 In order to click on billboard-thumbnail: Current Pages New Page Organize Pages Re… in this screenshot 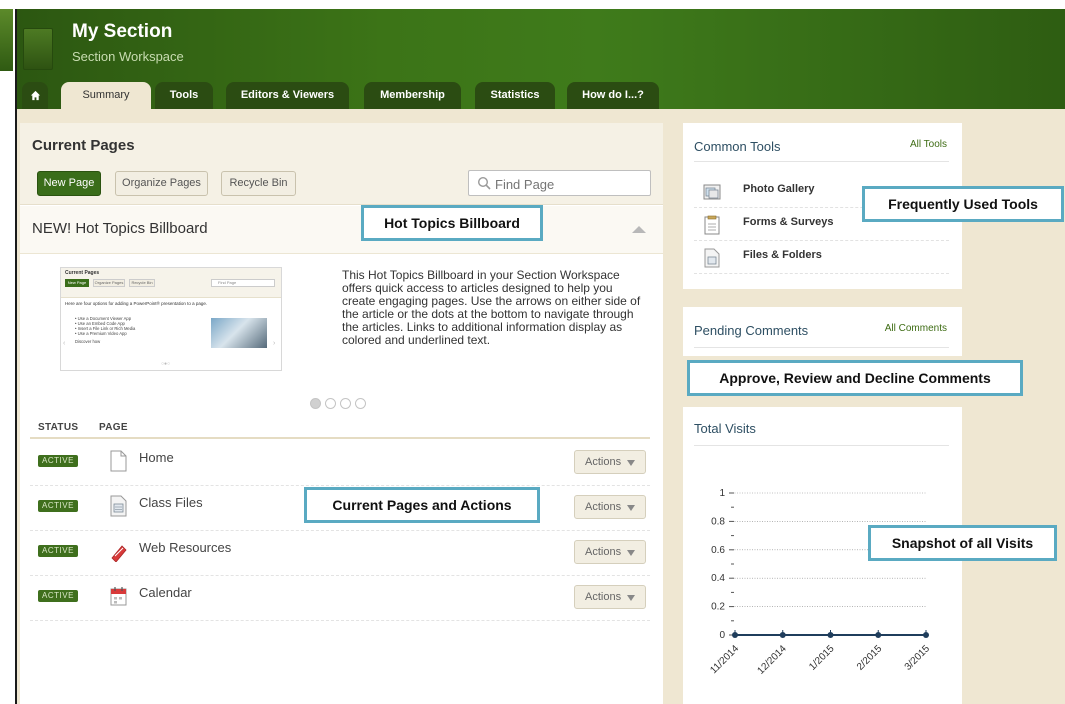, I will do `click(171, 319)`.